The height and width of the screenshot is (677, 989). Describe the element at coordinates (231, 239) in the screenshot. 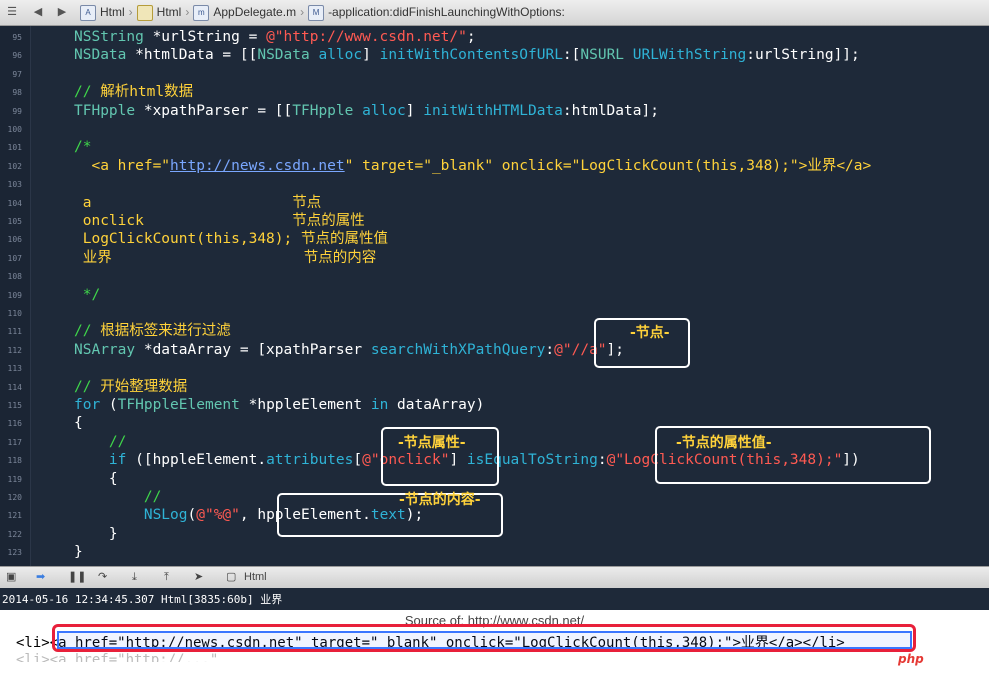

I see `code-line: LogClickCount(this,348); 节点的属性值` at that location.